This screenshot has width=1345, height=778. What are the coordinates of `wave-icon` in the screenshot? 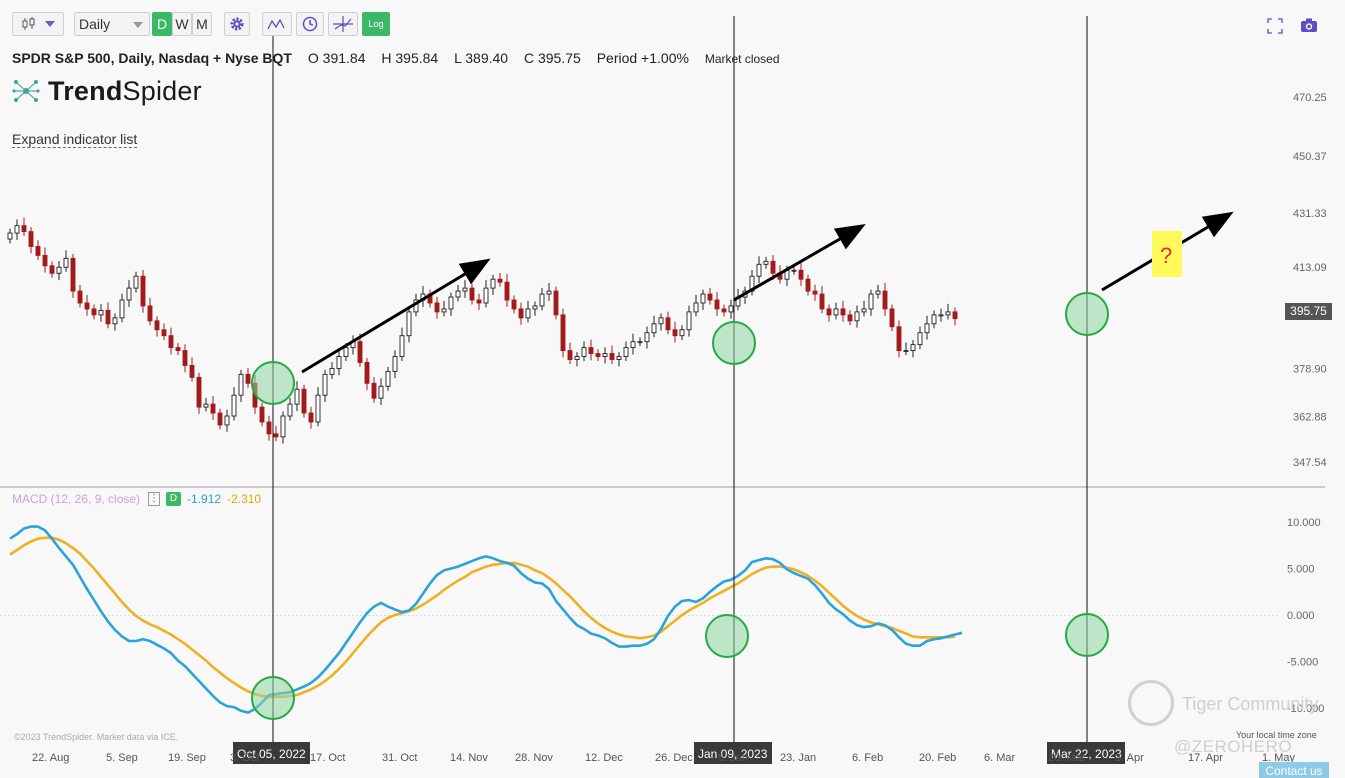 It's located at (276, 24).